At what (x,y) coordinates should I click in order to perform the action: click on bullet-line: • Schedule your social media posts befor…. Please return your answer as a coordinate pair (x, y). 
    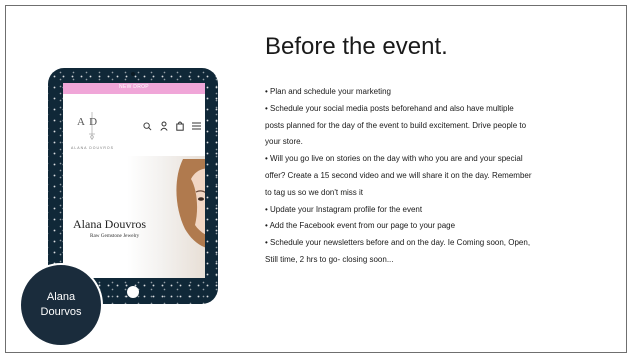
    Looking at the image, I should click on (389, 108).